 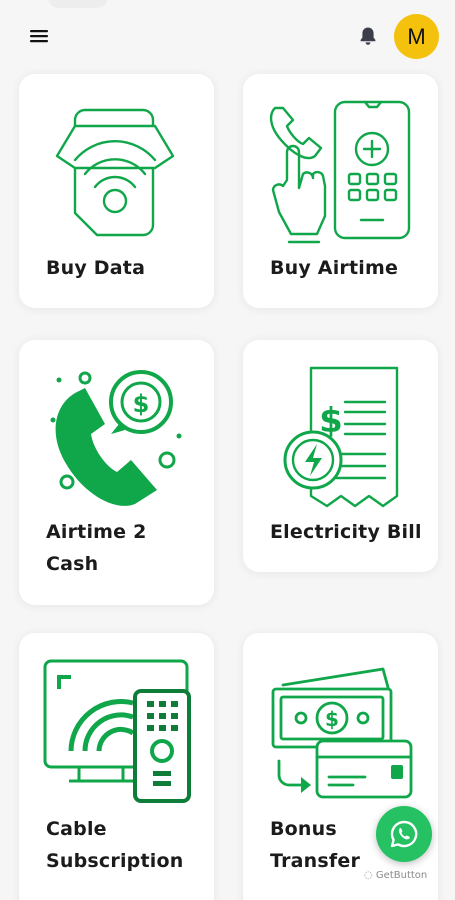 I want to click on whatsapp-button, so click(x=404, y=834).